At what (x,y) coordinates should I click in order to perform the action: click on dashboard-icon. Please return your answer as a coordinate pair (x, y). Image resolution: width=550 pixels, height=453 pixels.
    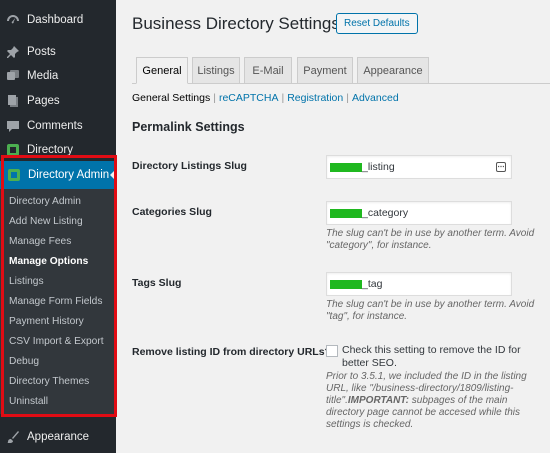
    Looking at the image, I should click on (13, 20).